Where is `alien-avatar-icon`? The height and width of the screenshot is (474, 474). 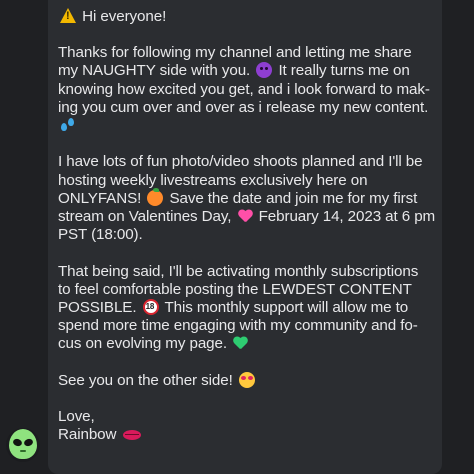
alien-avatar-icon is located at coordinates (23, 445).